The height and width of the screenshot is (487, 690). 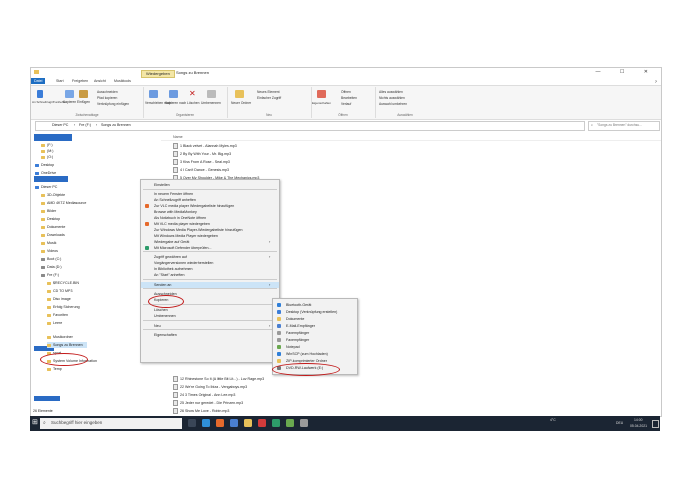 What do you see at coordinates (279, 305) in the screenshot?
I see `bluetooth-icon` at bounding box center [279, 305].